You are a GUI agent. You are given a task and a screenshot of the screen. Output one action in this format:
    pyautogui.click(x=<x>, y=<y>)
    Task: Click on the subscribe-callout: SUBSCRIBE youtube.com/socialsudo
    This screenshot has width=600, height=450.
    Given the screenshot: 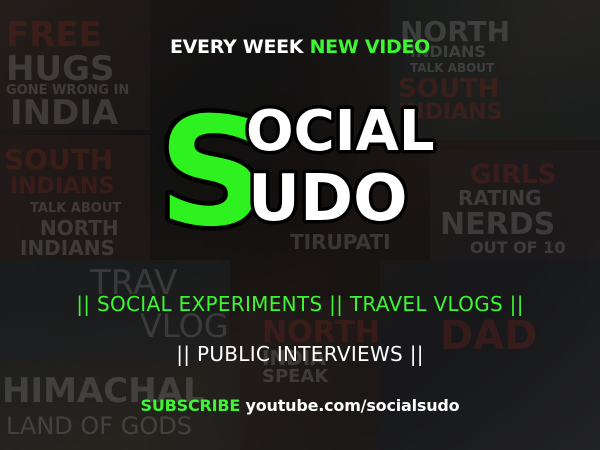 What is the action you would take?
    pyautogui.click(x=300, y=405)
    